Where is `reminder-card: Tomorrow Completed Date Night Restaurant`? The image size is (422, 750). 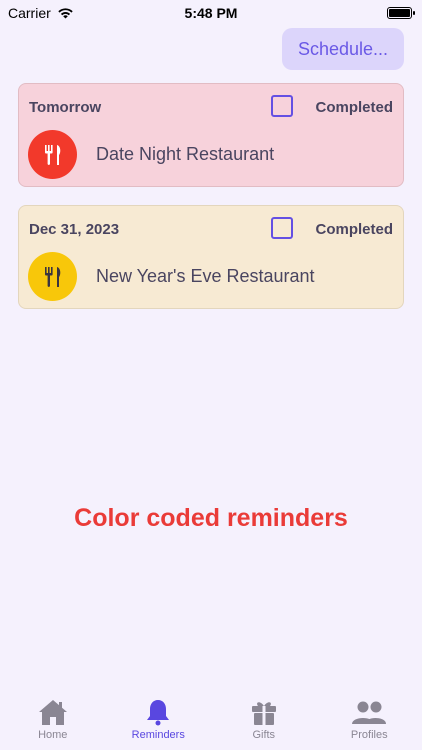
reminder-card: Tomorrow Completed Date Night Restaurant is located at coordinates (211, 135).